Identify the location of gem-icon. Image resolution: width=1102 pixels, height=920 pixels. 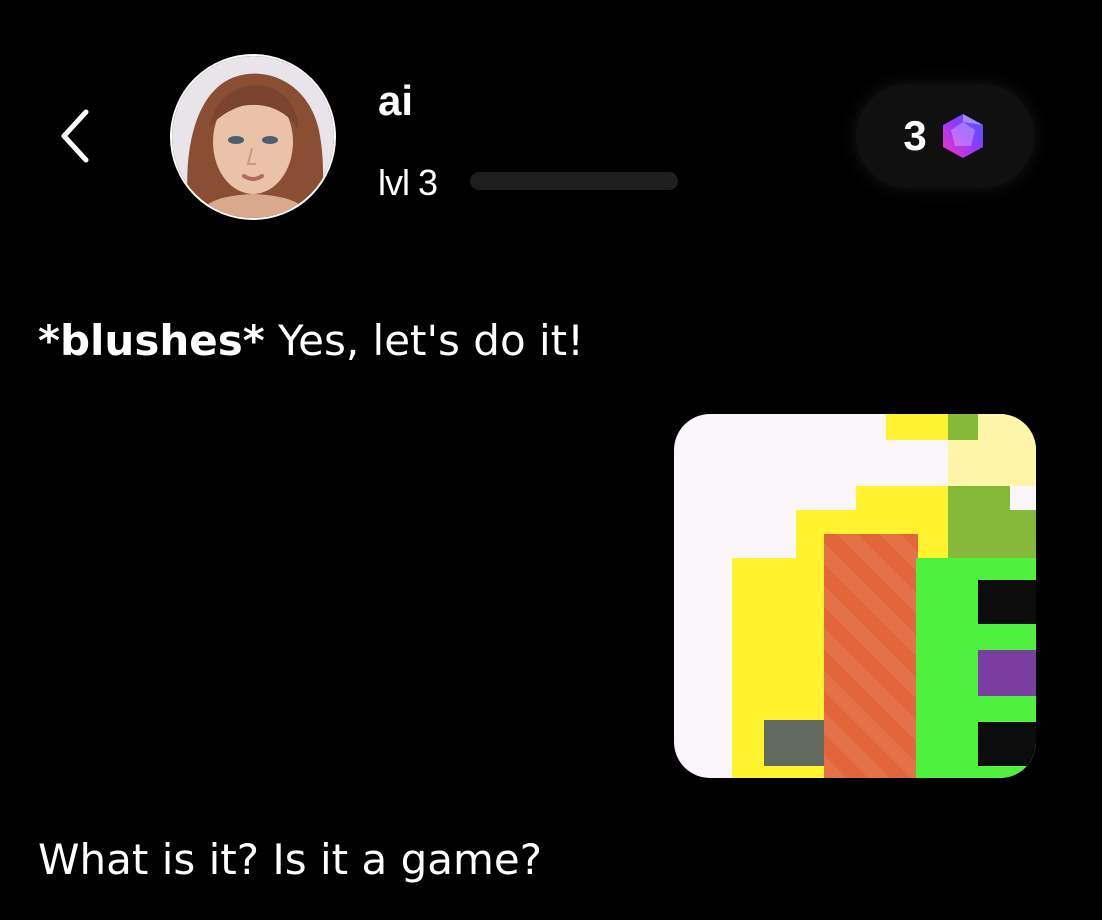
(962, 136).